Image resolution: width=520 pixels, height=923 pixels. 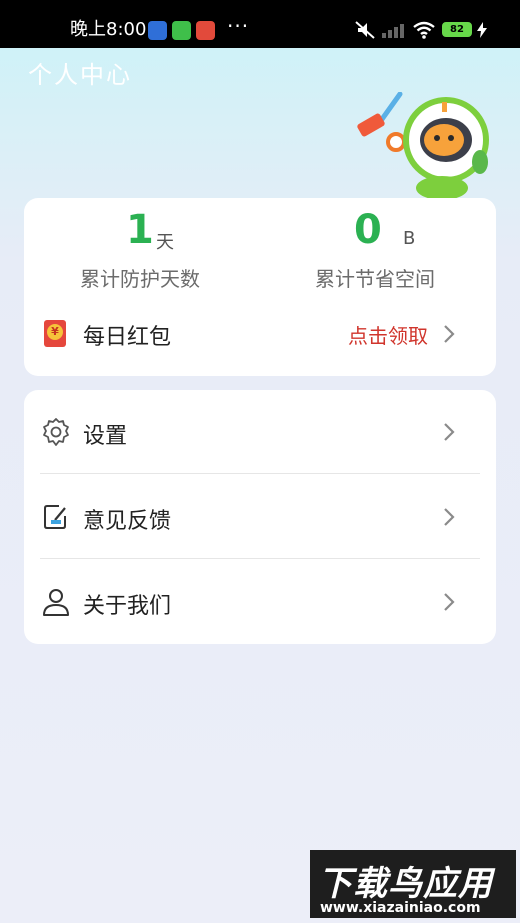 What do you see at coordinates (424, 30) in the screenshot?
I see `wifi-icon` at bounding box center [424, 30].